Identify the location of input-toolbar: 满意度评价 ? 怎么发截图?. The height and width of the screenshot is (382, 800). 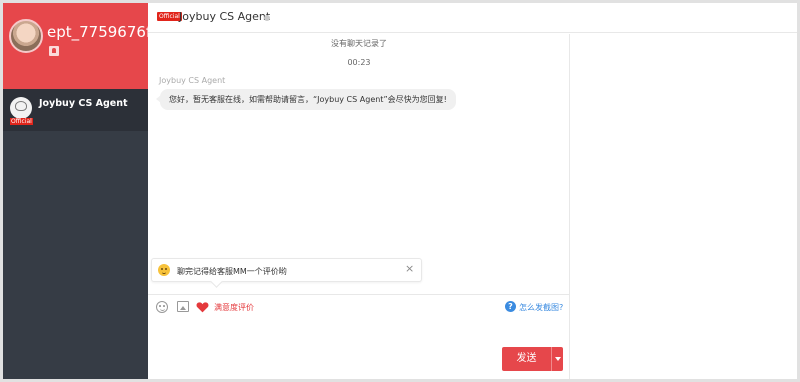
(358, 306).